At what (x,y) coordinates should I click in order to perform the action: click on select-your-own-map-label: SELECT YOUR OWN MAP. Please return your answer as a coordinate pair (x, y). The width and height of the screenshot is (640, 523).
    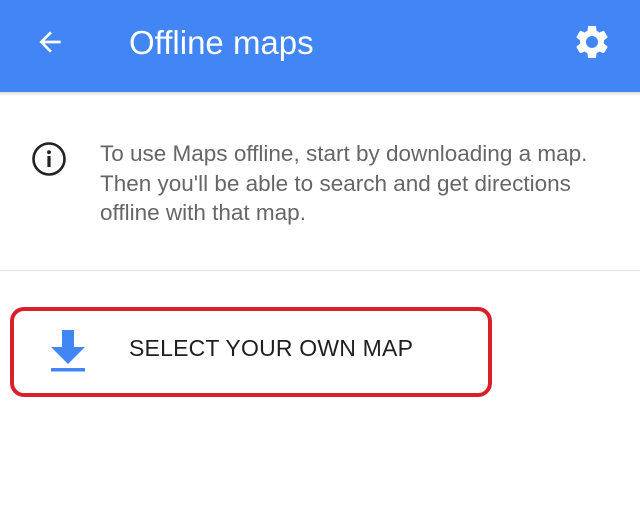
    Looking at the image, I should click on (271, 348).